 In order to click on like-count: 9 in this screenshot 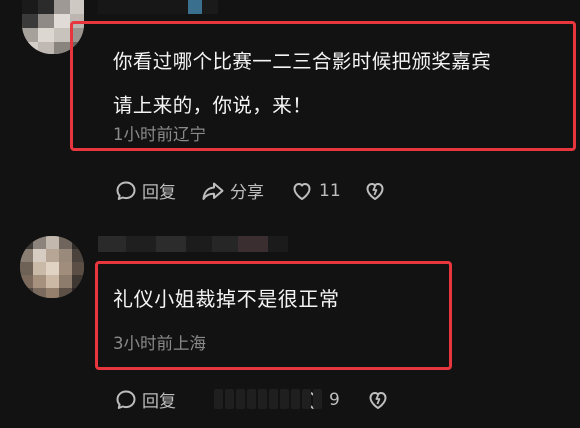, I will do `click(334, 399)`.